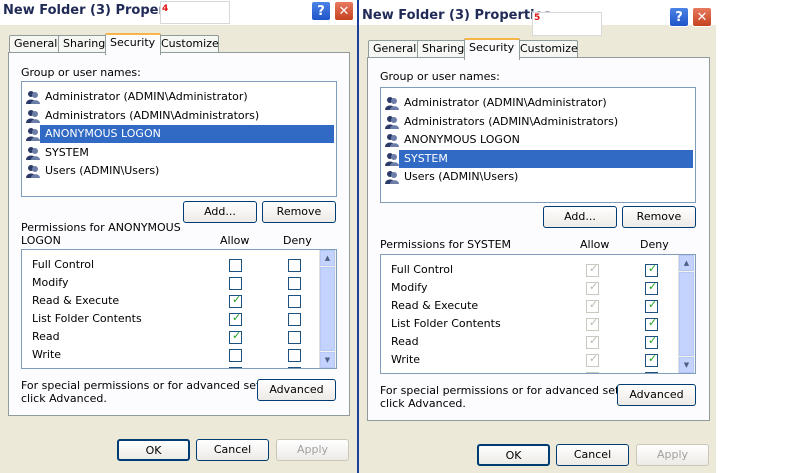  What do you see at coordinates (446, 244) in the screenshot?
I see `permissions-label: Permissions for SYSTEM` at bounding box center [446, 244].